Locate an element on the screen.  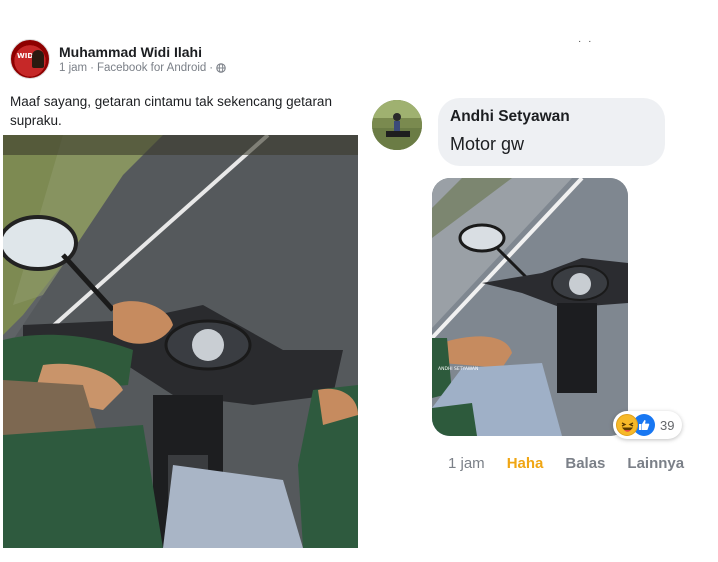
post-source: Facebook for Android is located at coordinates (151, 68).